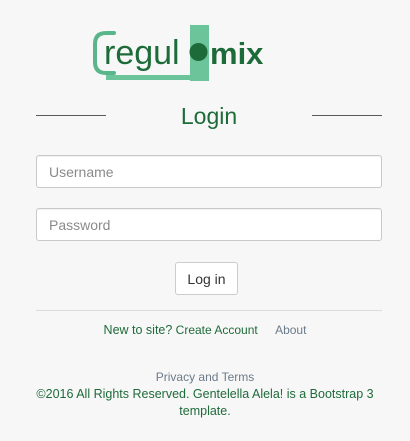  I want to click on login-title: Login, so click(209, 116).